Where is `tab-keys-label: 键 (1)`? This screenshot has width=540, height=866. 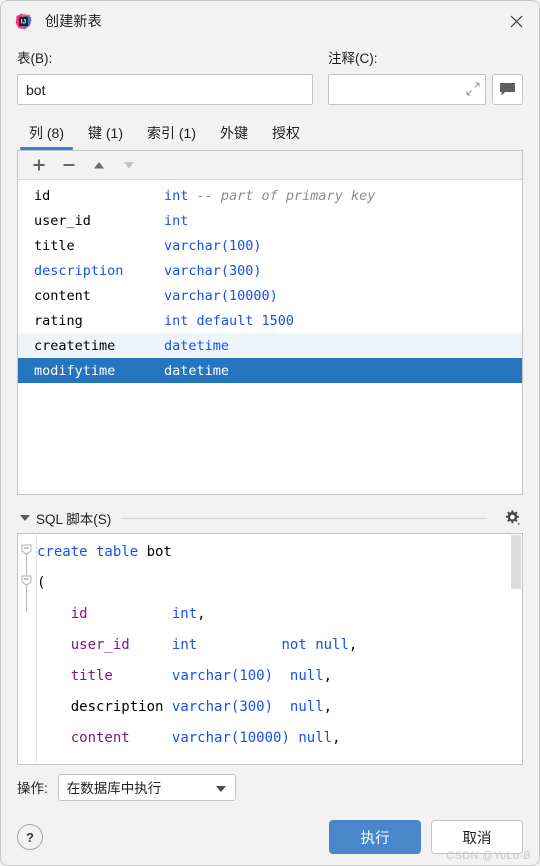
tab-keys-label: 键 (1) is located at coordinates (105, 133).